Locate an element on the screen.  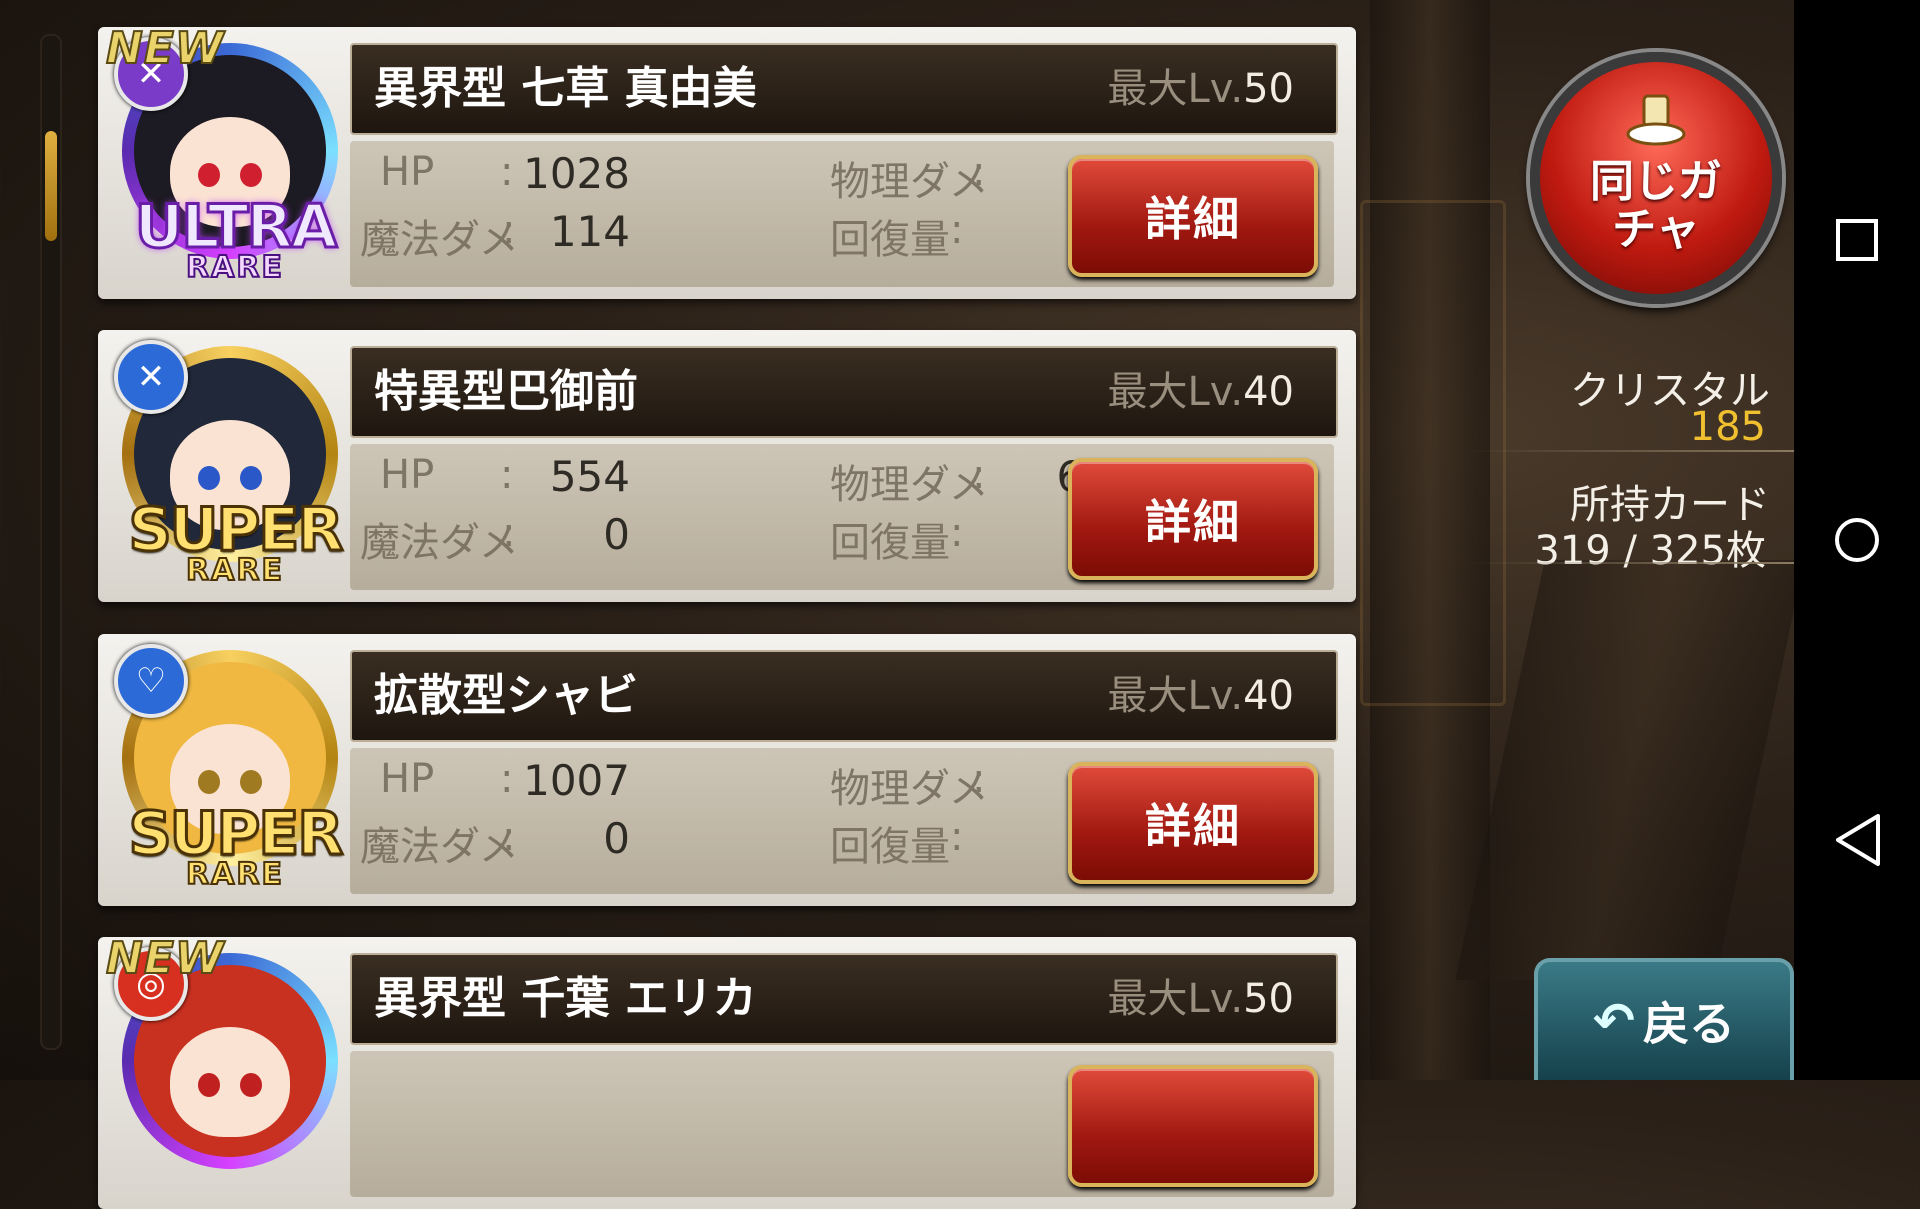
stat-hp: 1007 is located at coordinates (576, 780).